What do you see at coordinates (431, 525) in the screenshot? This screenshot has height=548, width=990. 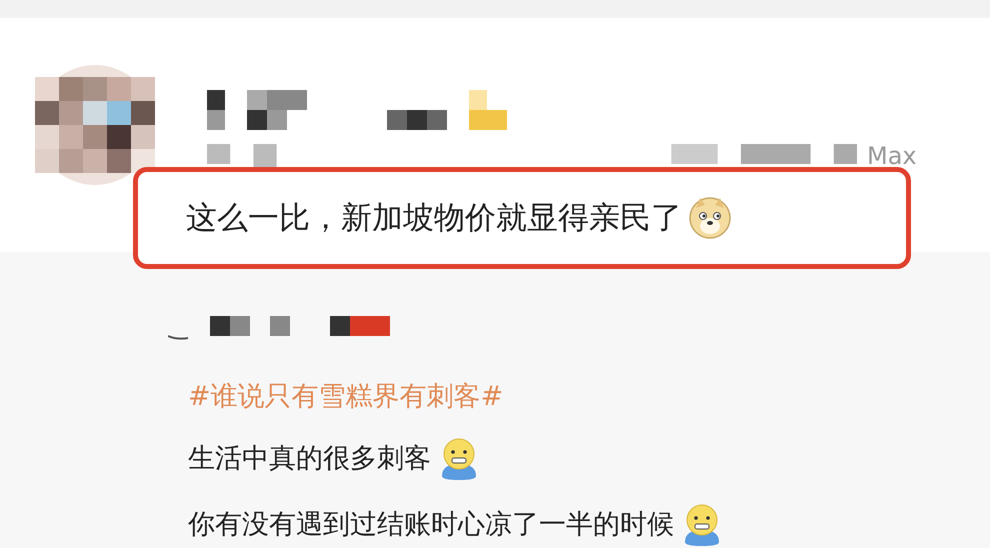 I see `reply-text: 你有没有遇到过结账时心凉了一半的时候` at bounding box center [431, 525].